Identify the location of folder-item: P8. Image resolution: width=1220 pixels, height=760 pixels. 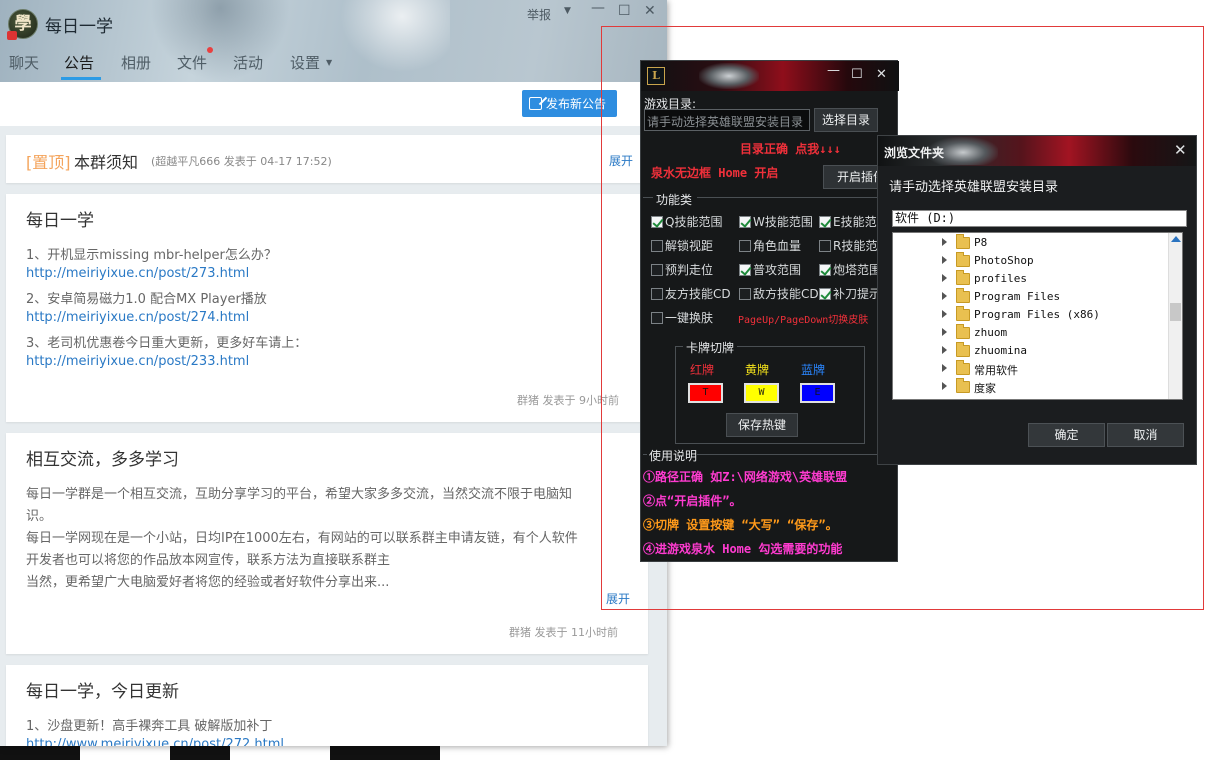
(1031, 243).